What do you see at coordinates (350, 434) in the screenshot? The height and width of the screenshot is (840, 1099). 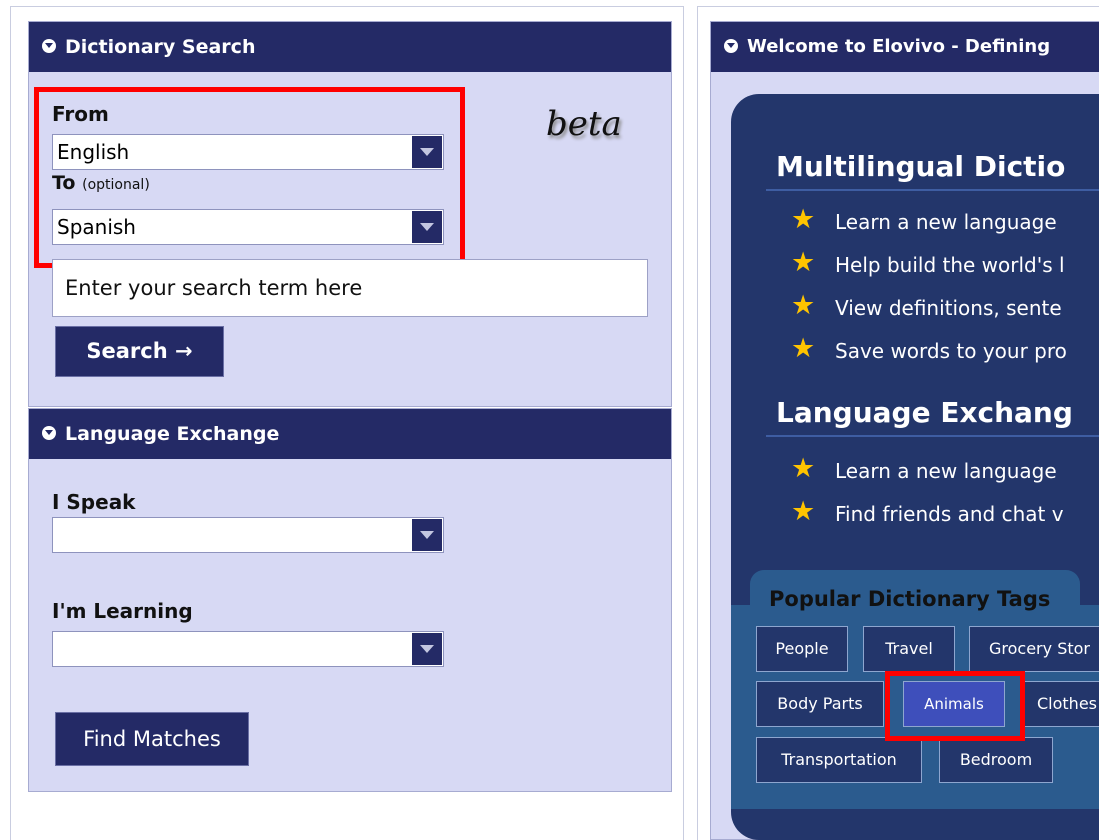 I see `language-exchange-header: Language Exchange` at bounding box center [350, 434].